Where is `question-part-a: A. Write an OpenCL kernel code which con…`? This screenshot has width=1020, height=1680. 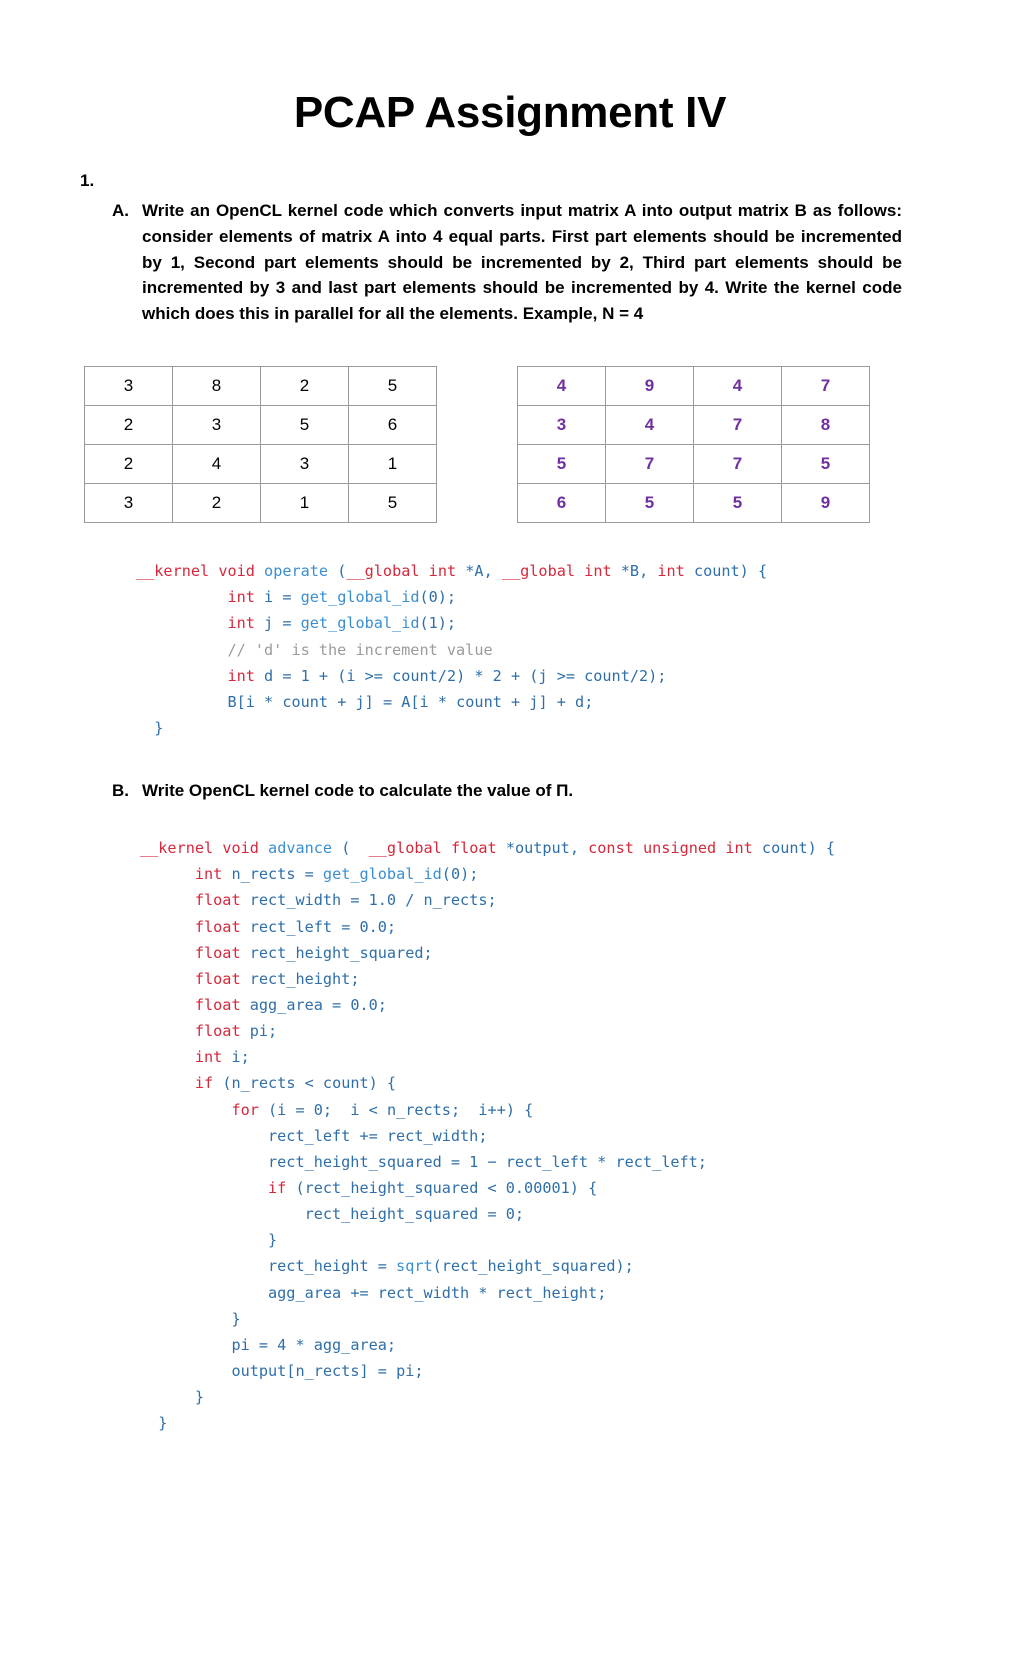 question-part-a: A. Write an OpenCL kernel code which con… is located at coordinates (507, 262).